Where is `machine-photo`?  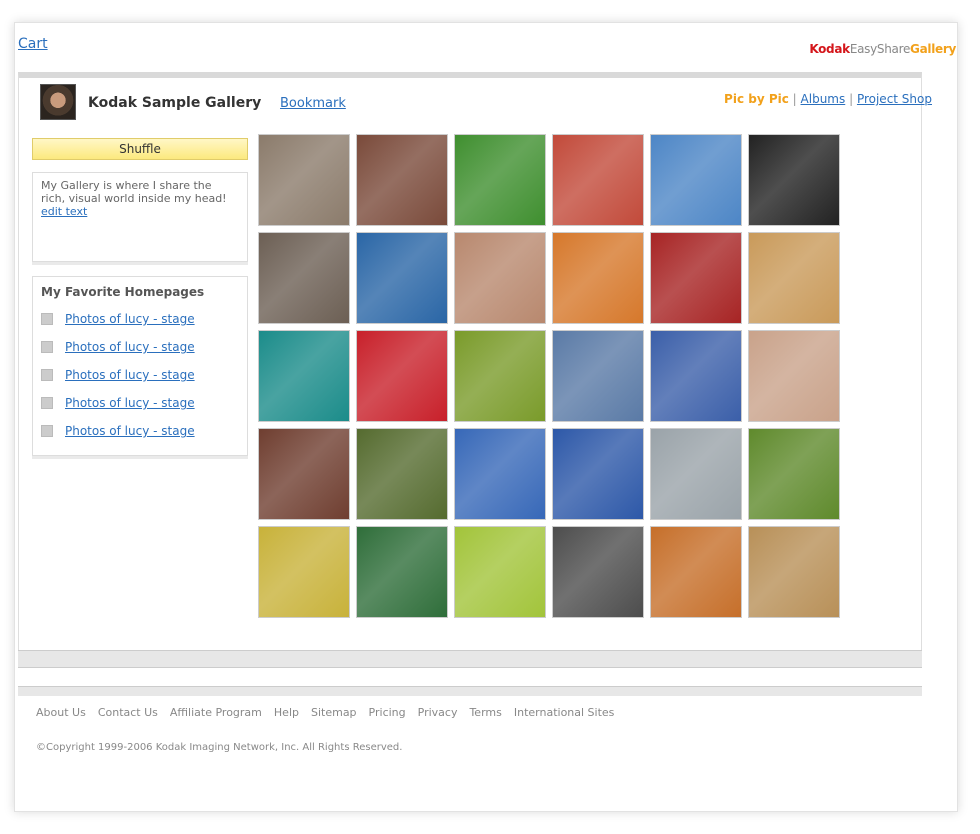 machine-photo is located at coordinates (794, 278).